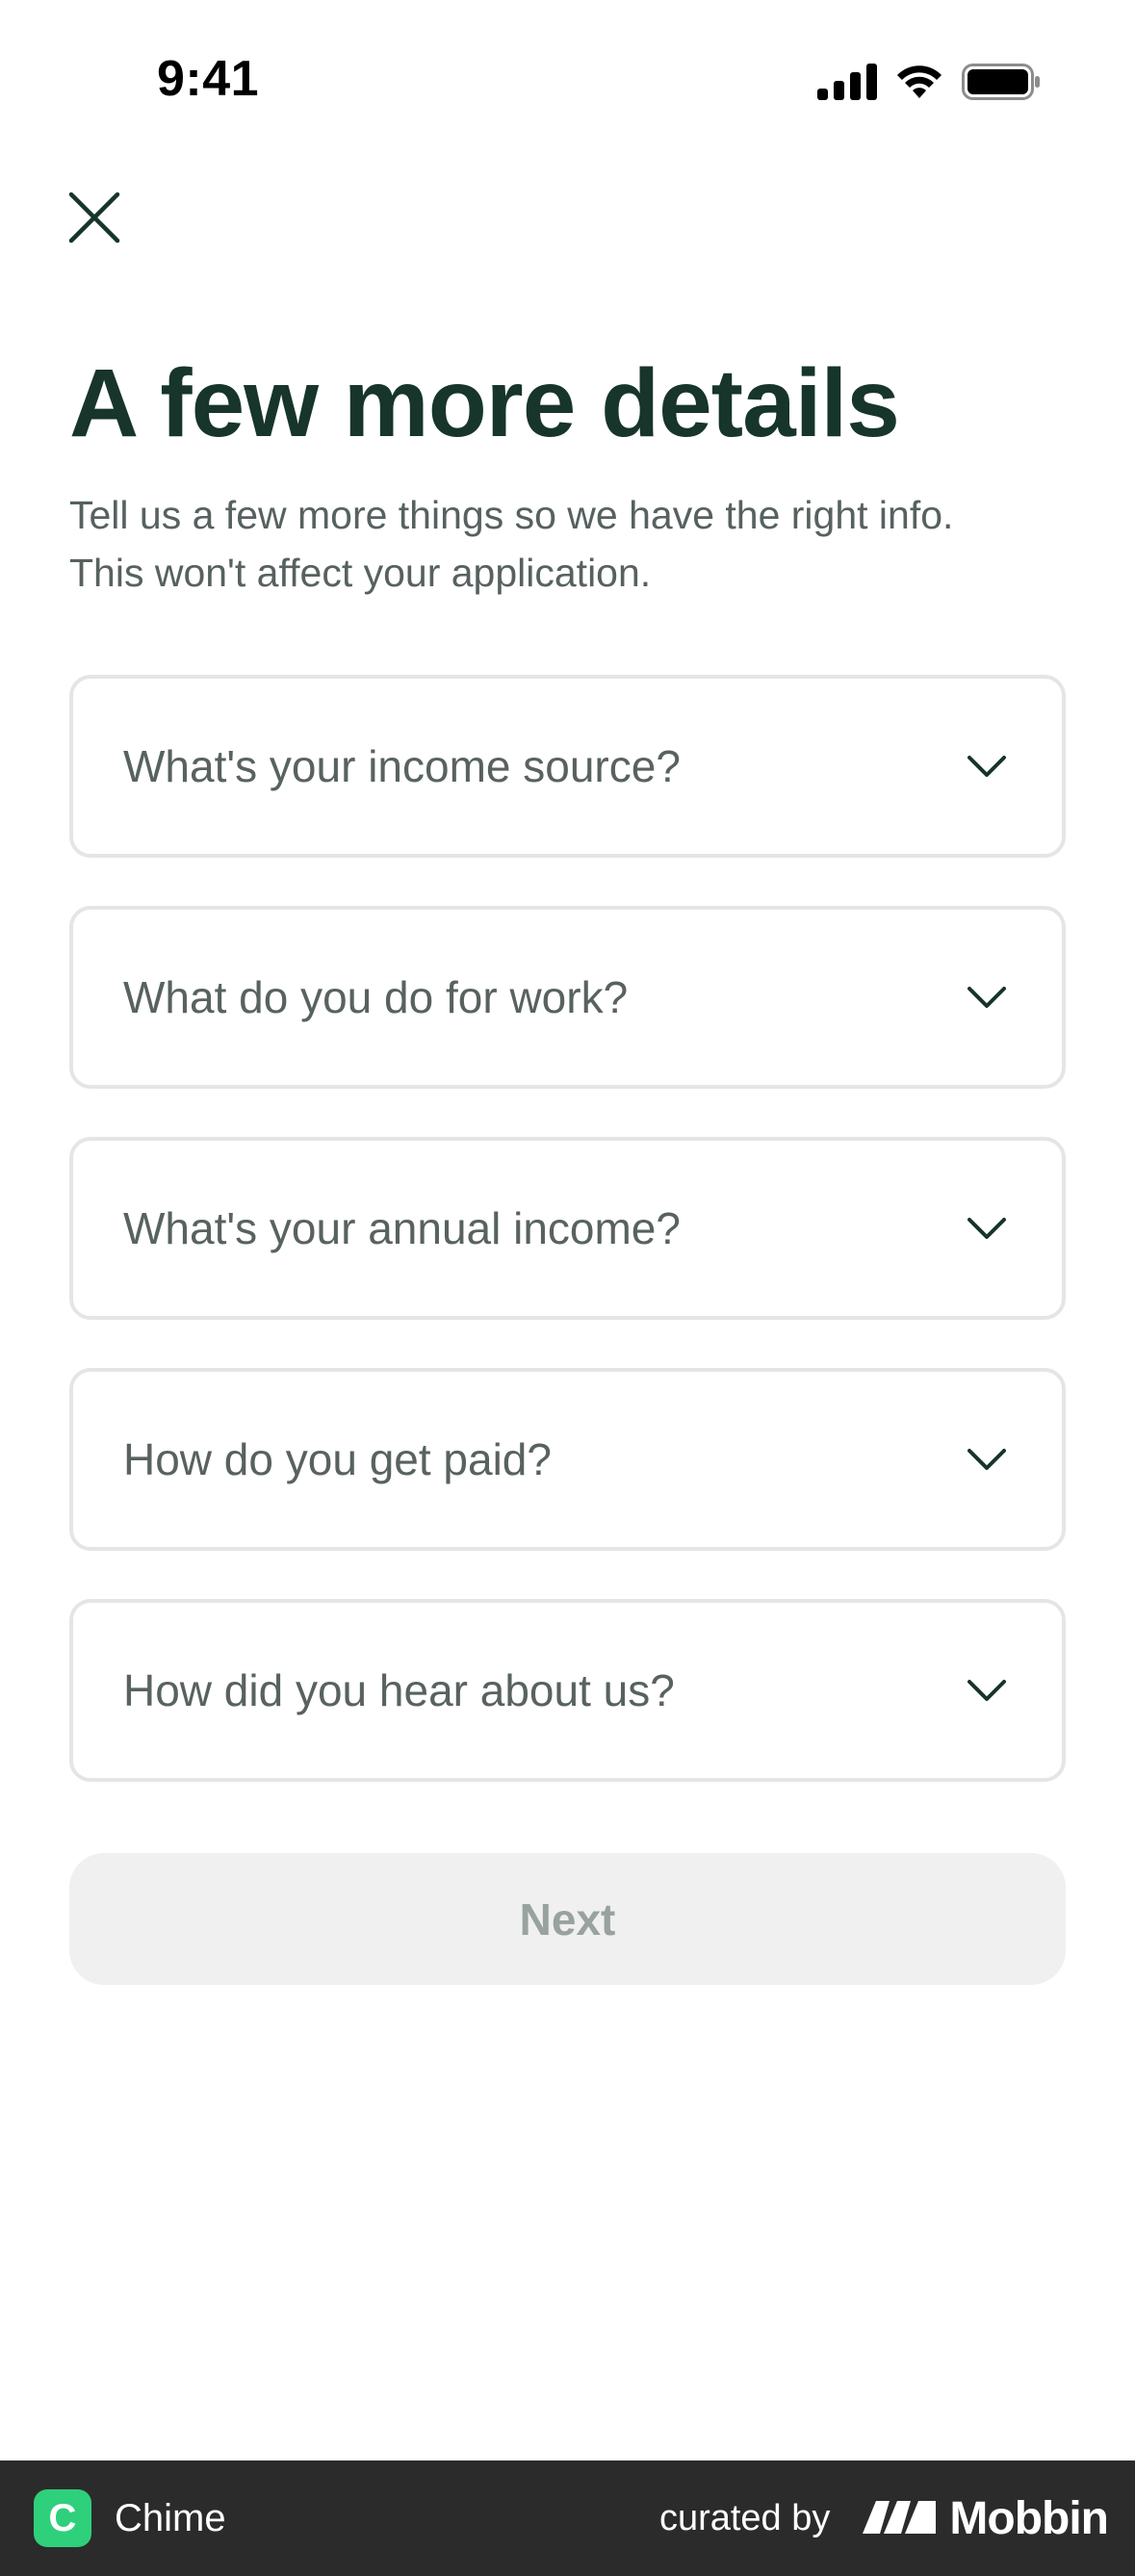 The height and width of the screenshot is (2576, 1135). Describe the element at coordinates (170, 2518) in the screenshot. I see `app-name: Chime` at that location.